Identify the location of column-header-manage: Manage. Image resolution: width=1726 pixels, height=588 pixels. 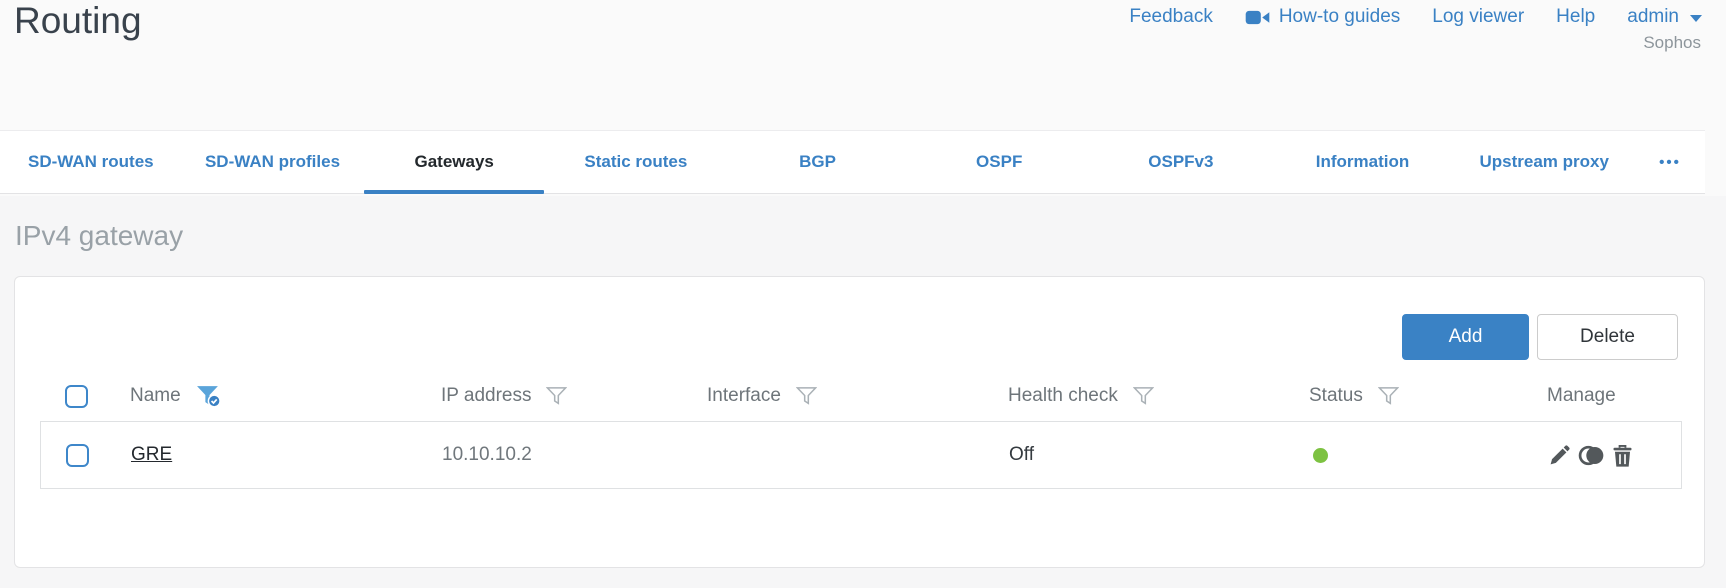
(1614, 396).